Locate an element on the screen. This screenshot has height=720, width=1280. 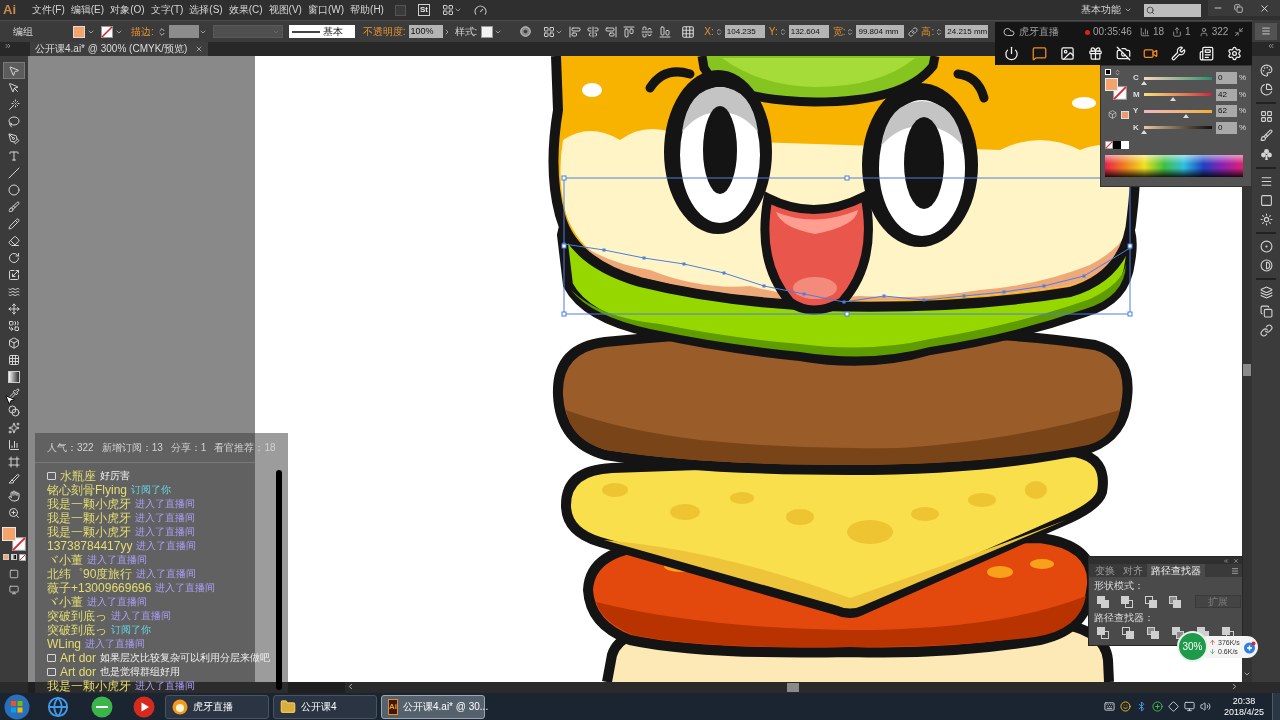
power-icon is located at coordinates (1011, 53).